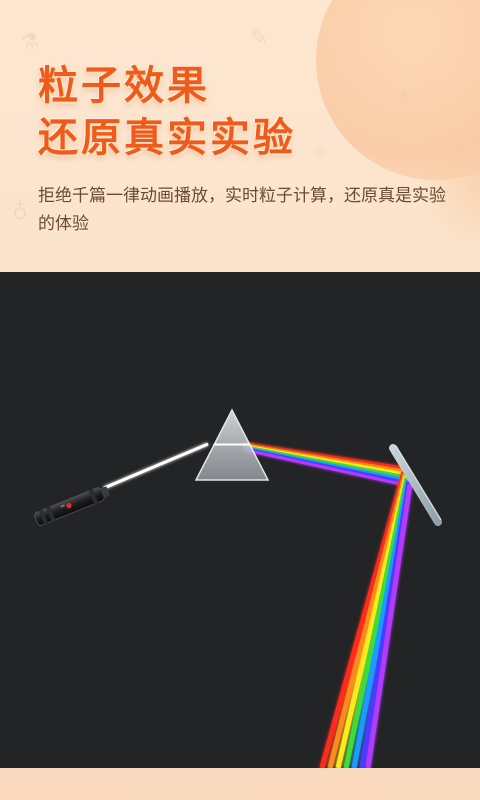 The image size is (480, 800). Describe the element at coordinates (328, 465) in the screenshot. I see `dispersed-spectrum` at that location.